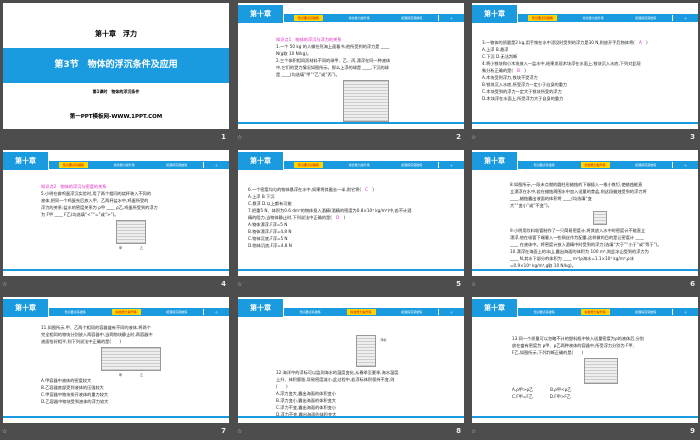 The width and height of the screenshot is (700, 440). What do you see at coordinates (366, 39) in the screenshot?
I see `knowledge-heading: 知识点1 物体的浮沉与浮力的关系` at bounding box center [366, 39].